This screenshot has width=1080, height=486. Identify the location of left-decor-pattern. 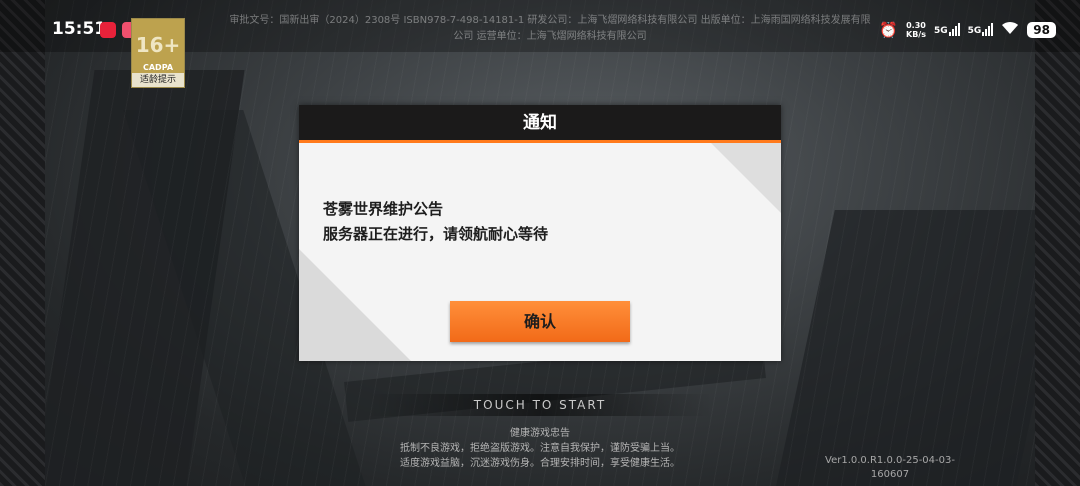
(22, 243).